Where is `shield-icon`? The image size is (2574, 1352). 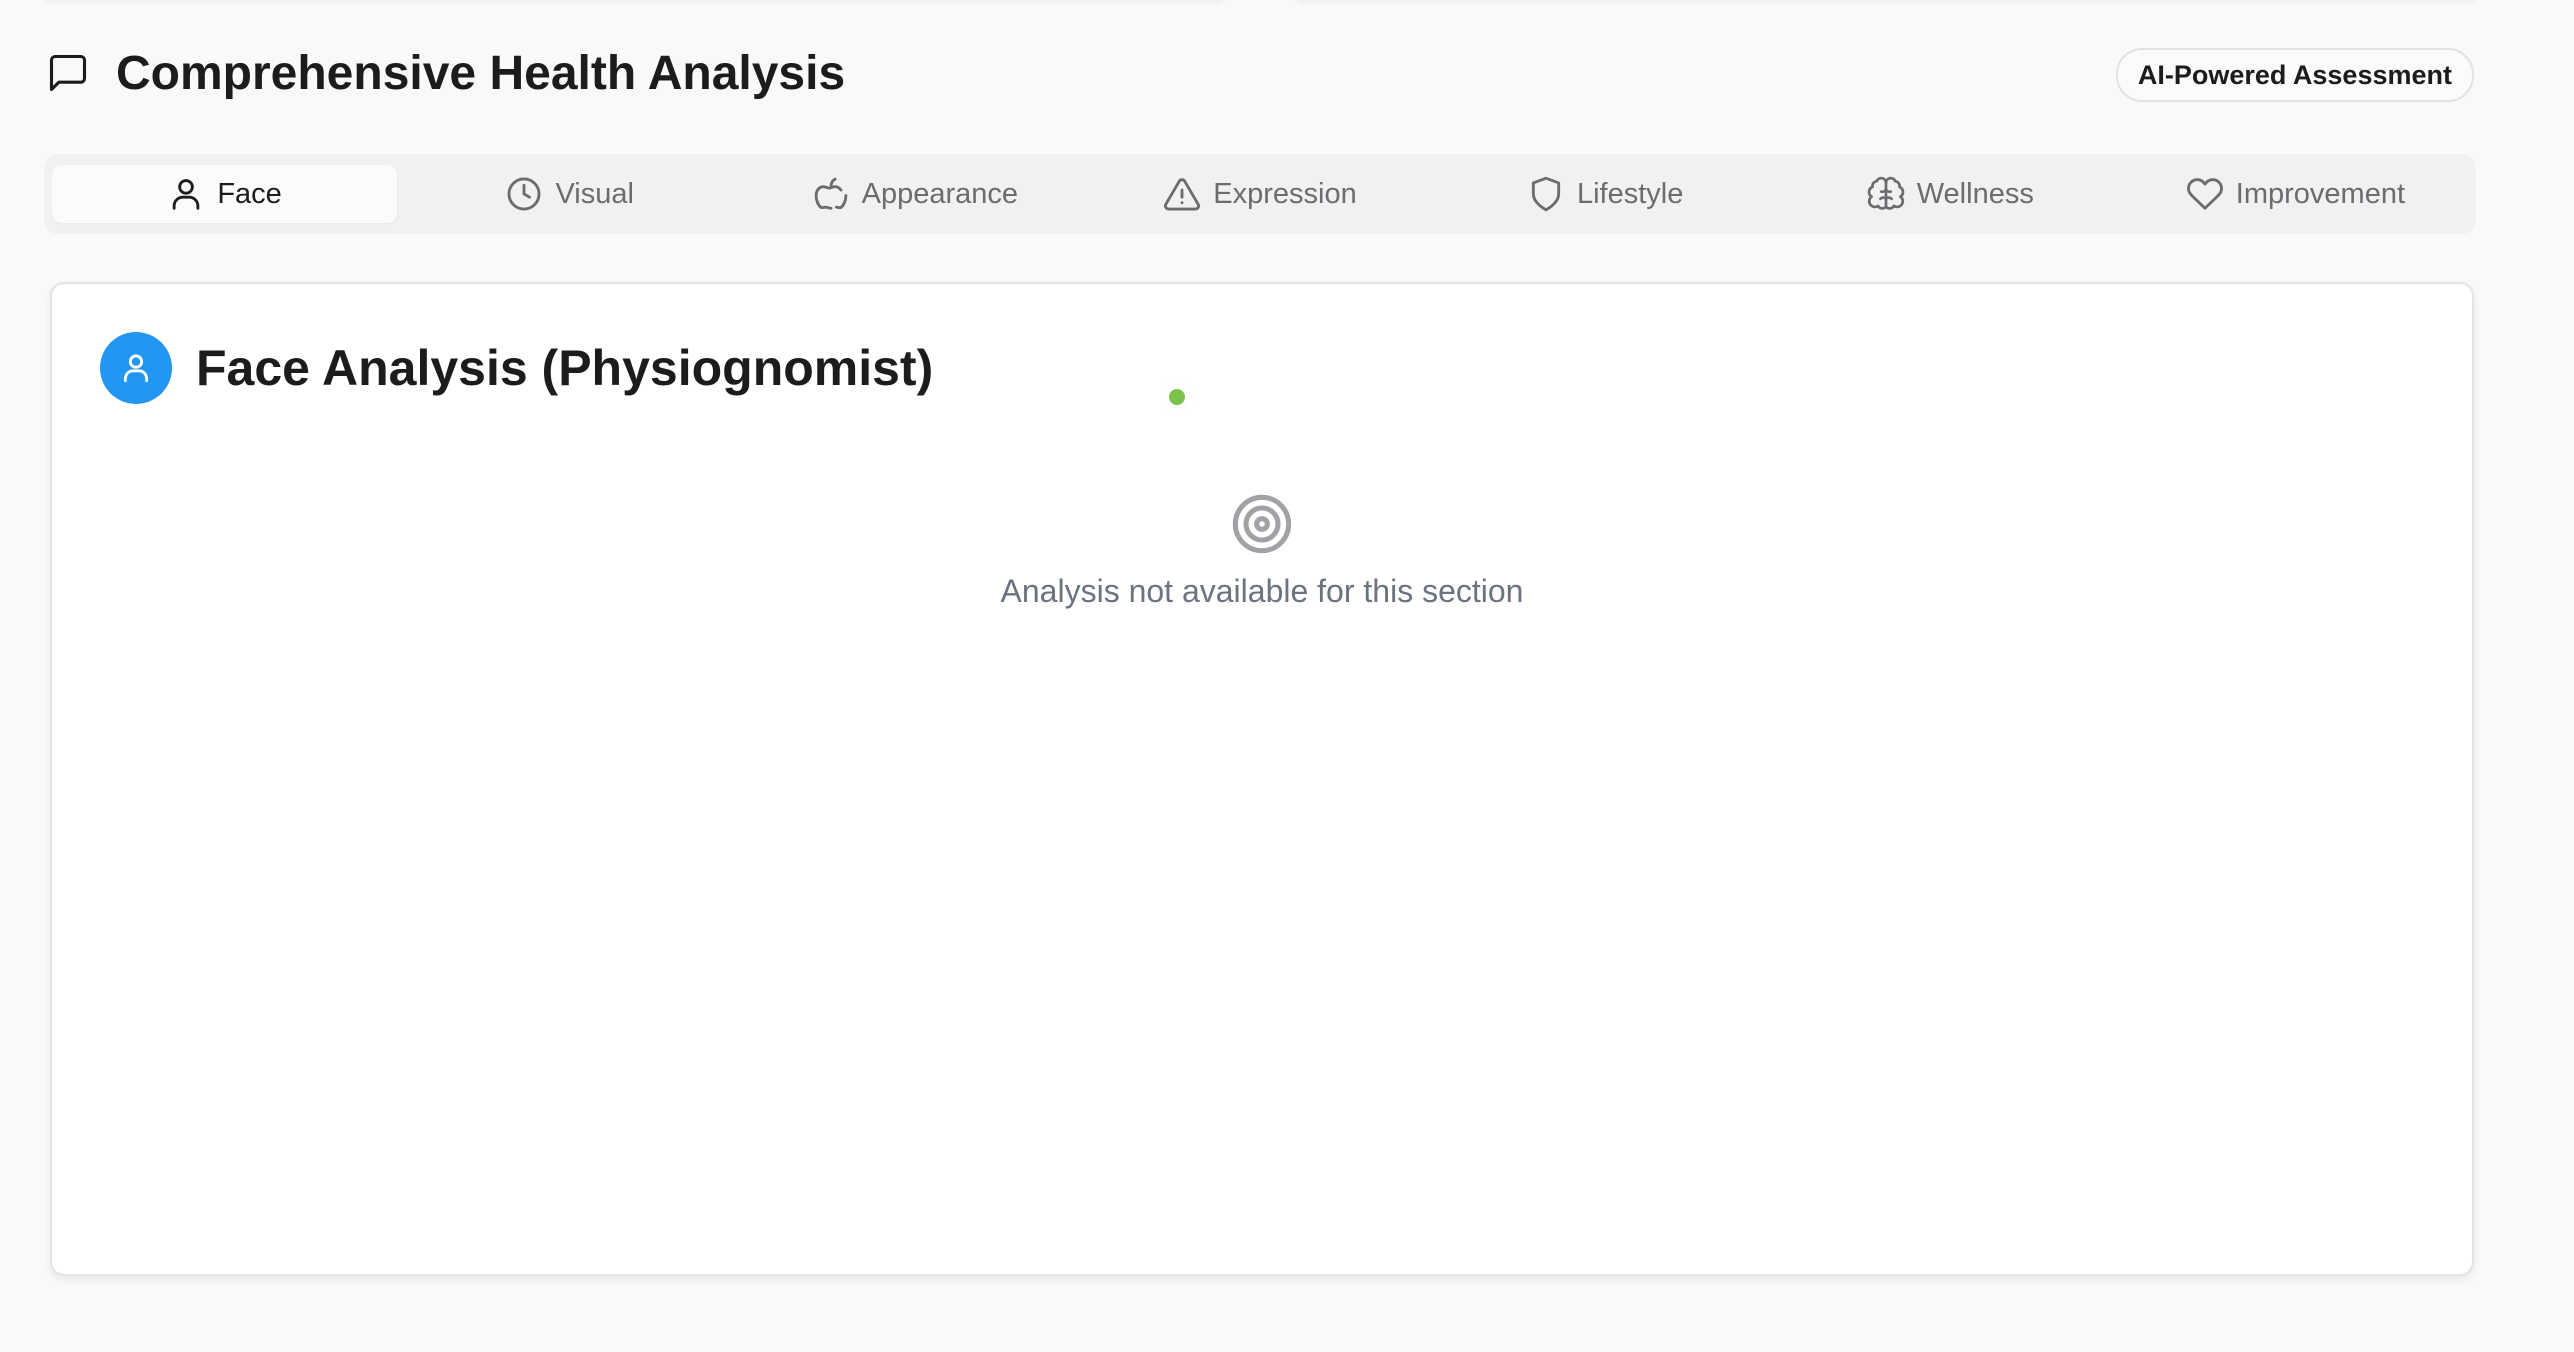
shield-icon is located at coordinates (1546, 194).